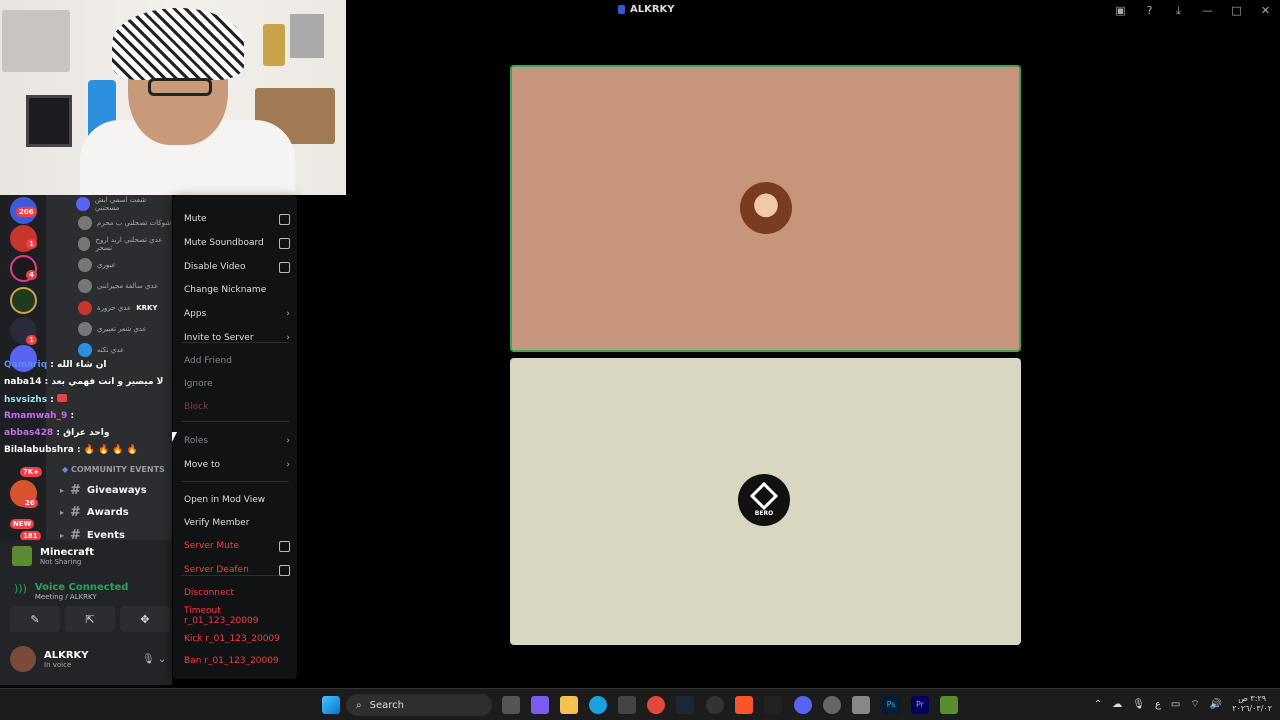 Image resolution: width=1280 pixels, height=720 pixels. Describe the element at coordinates (209, 593) in the screenshot. I see `menu-item-label: Disconnect` at that location.